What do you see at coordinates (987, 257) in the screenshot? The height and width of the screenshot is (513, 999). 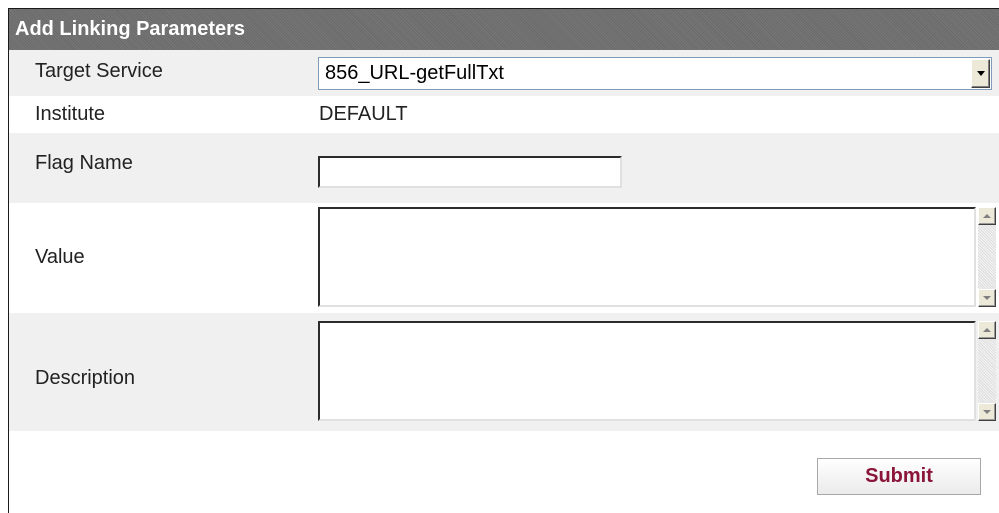 I see `value-scrollbar` at bounding box center [987, 257].